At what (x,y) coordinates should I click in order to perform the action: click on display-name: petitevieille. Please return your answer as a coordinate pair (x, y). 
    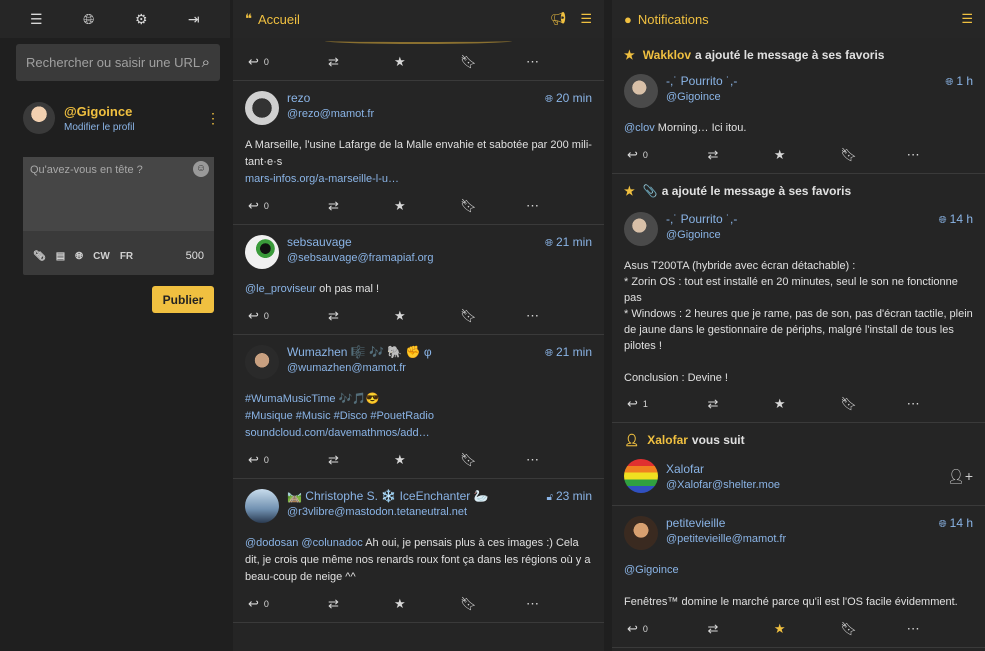
    Looking at the image, I should click on (802, 523).